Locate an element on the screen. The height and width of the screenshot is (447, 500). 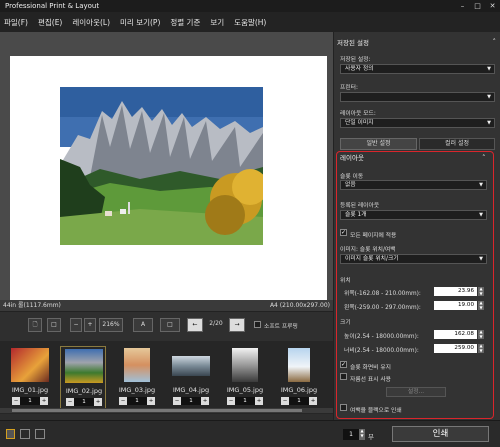
menu-view: 보기 is located at coordinates (217, 22).